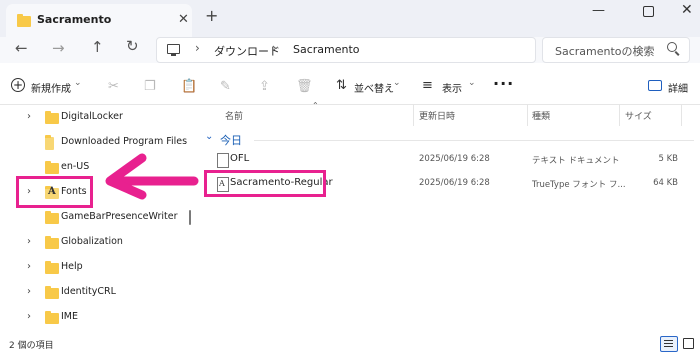  Describe the element at coordinates (124, 141) in the screenshot. I see `sidebar-item-label: Downloaded Program Files` at that location.